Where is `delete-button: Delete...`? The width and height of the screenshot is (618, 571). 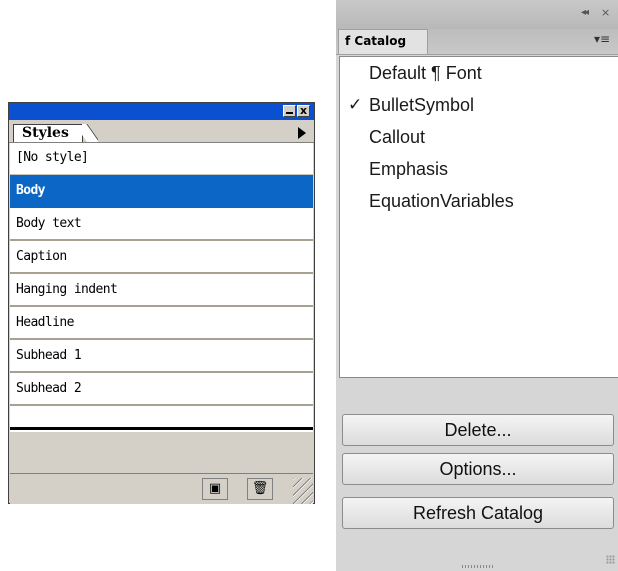
delete-button: Delete... is located at coordinates (478, 430).